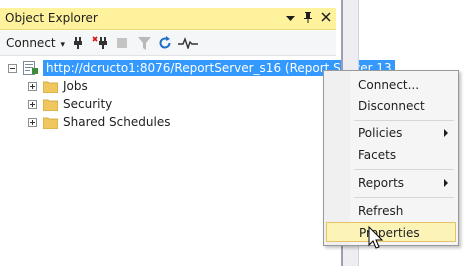 The width and height of the screenshot is (469, 266). What do you see at coordinates (87, 104) in the screenshot?
I see `tree-node-label: Security` at bounding box center [87, 104].